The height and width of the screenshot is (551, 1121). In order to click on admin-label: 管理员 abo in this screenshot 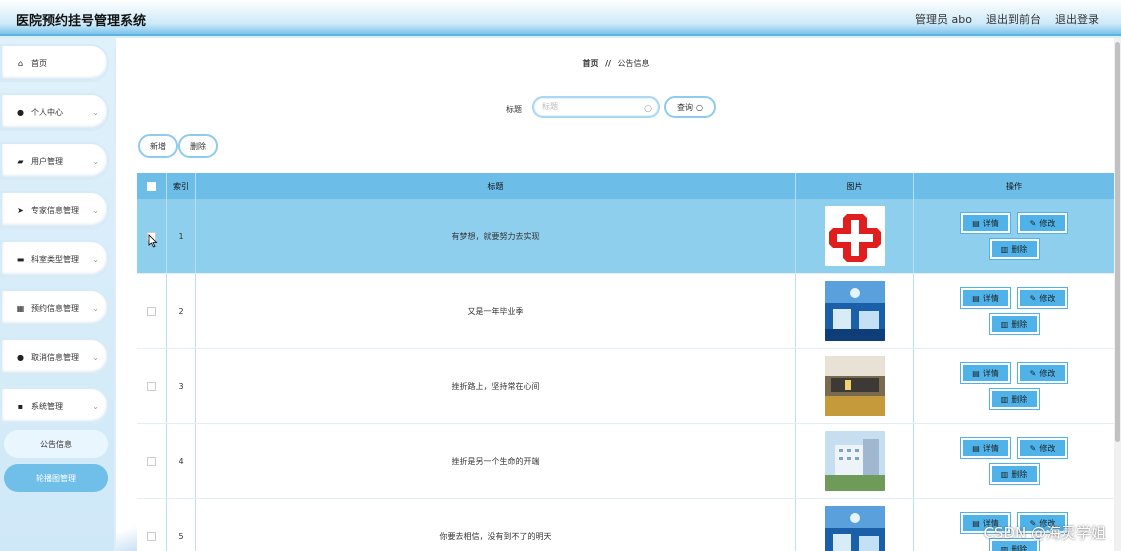, I will do `click(943, 19)`.